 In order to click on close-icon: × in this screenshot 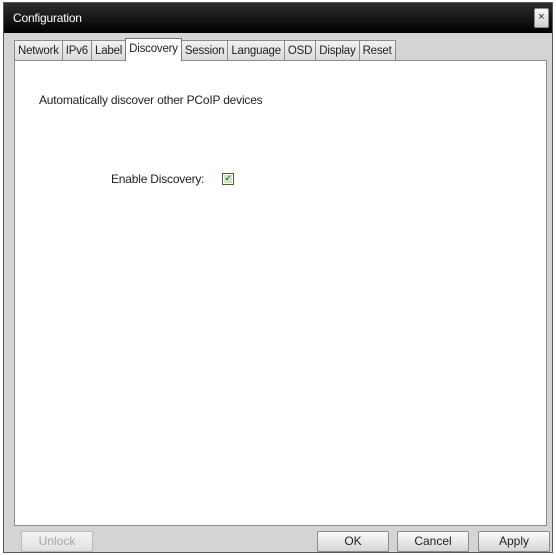, I will do `click(541, 17)`.